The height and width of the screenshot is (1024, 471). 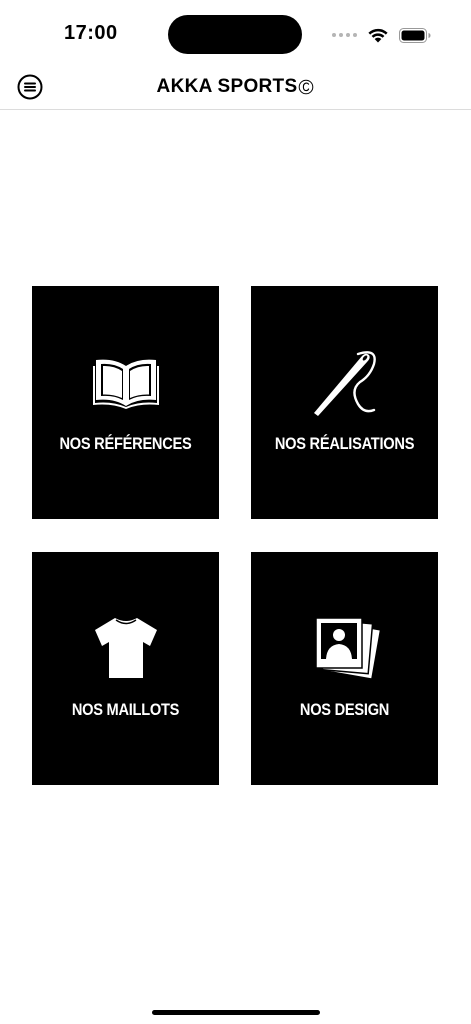 What do you see at coordinates (91, 33) in the screenshot?
I see `status-time: 17:00` at bounding box center [91, 33].